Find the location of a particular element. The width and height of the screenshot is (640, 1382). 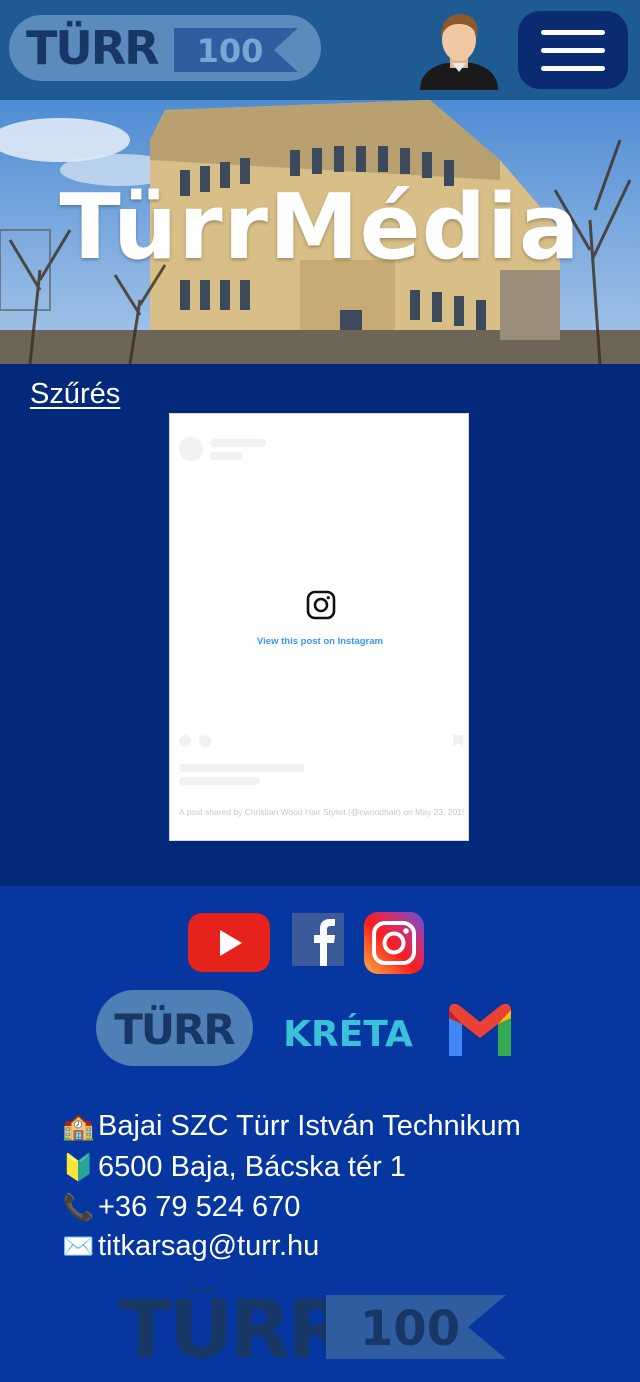

contact-email: ✉️ titkarsag@turr.hu is located at coordinates (190, 1246).